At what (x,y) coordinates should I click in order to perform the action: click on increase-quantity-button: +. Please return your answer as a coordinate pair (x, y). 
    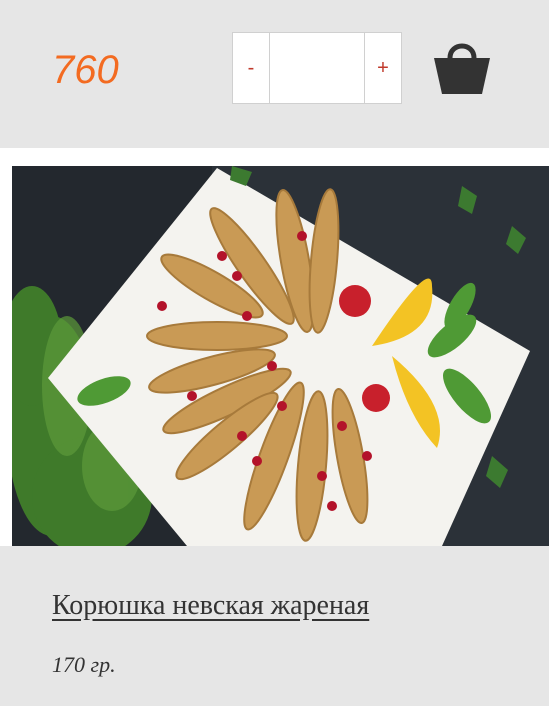
    Looking at the image, I should click on (382, 68).